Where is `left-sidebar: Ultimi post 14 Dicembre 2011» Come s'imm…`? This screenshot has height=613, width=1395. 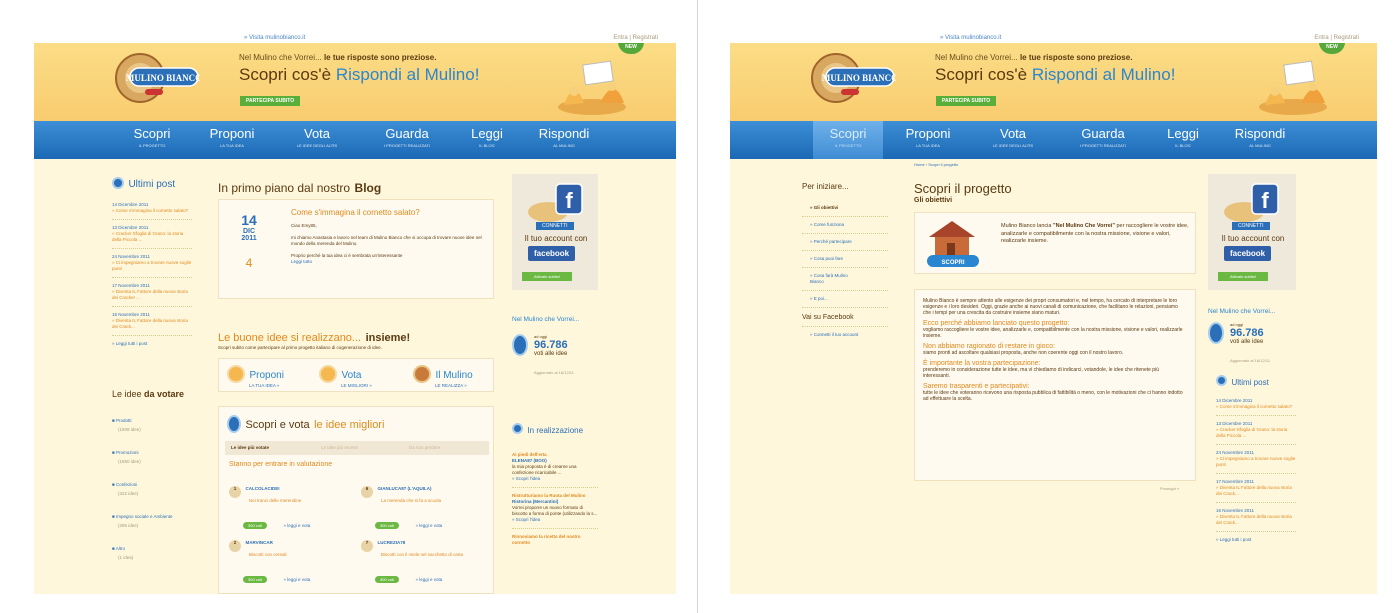 left-sidebar: Ultimi post 14 Dicembre 2011» Come s'imm… is located at coordinates (152, 371).